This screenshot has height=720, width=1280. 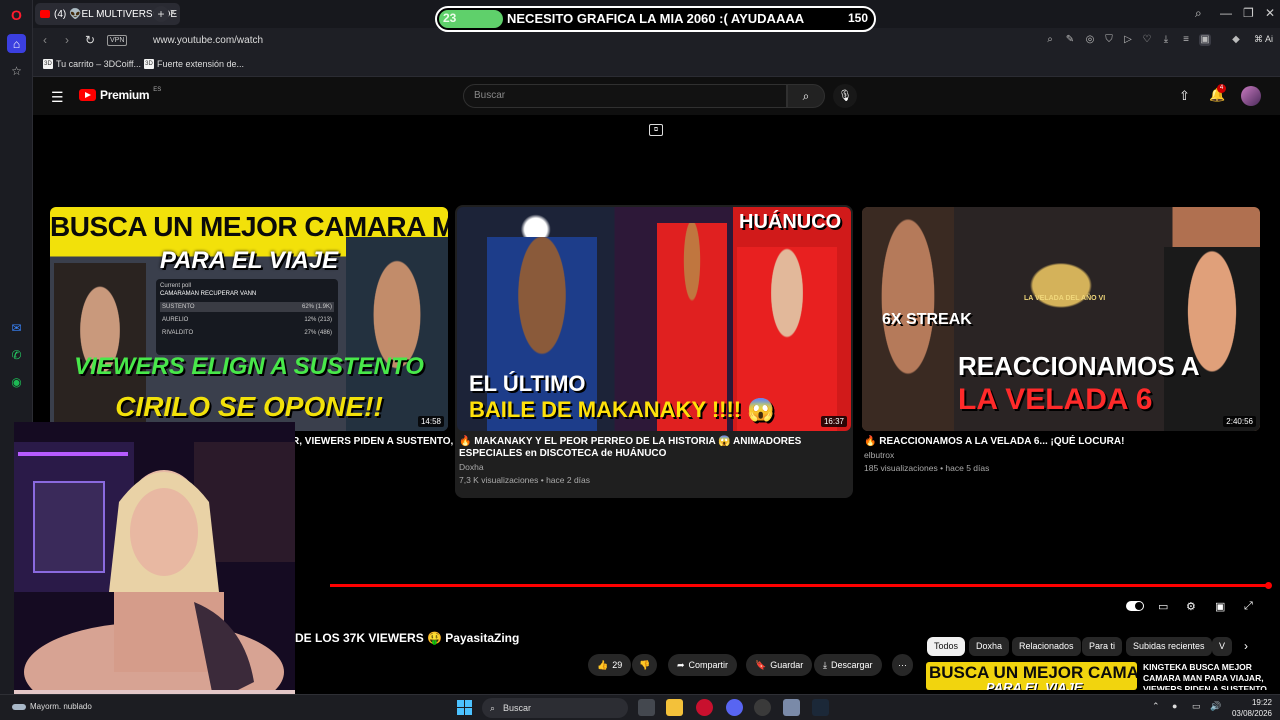 I want to click on thumbs-down-icon: 👎, so click(x=645, y=664).